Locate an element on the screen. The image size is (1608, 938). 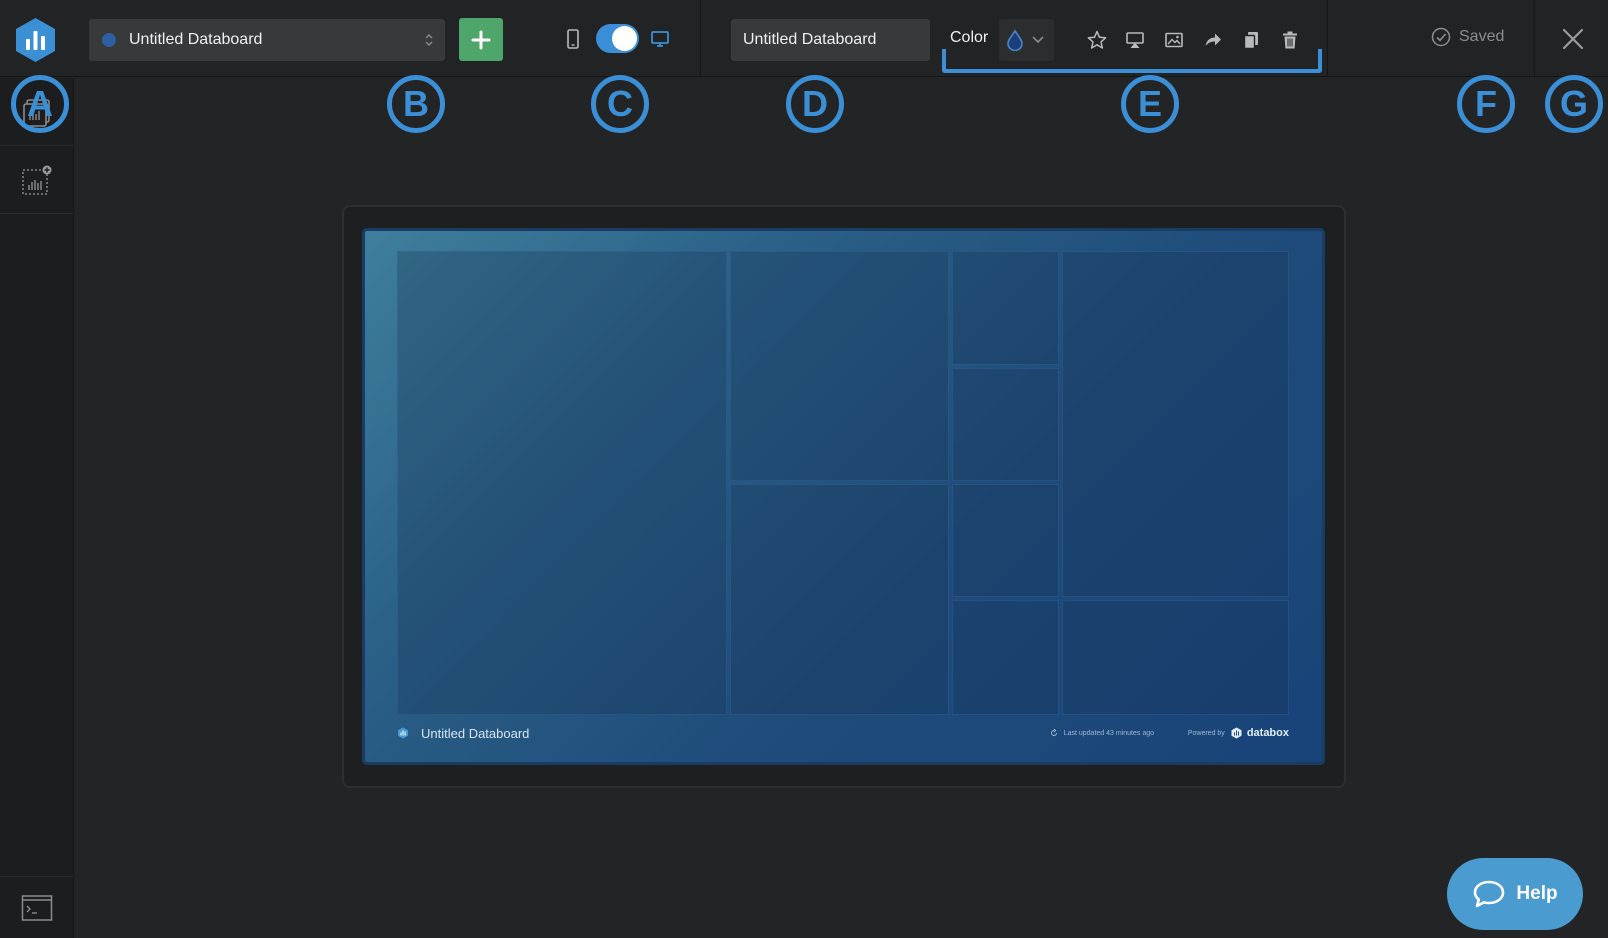
callout-g: G is located at coordinates (1574, 104).